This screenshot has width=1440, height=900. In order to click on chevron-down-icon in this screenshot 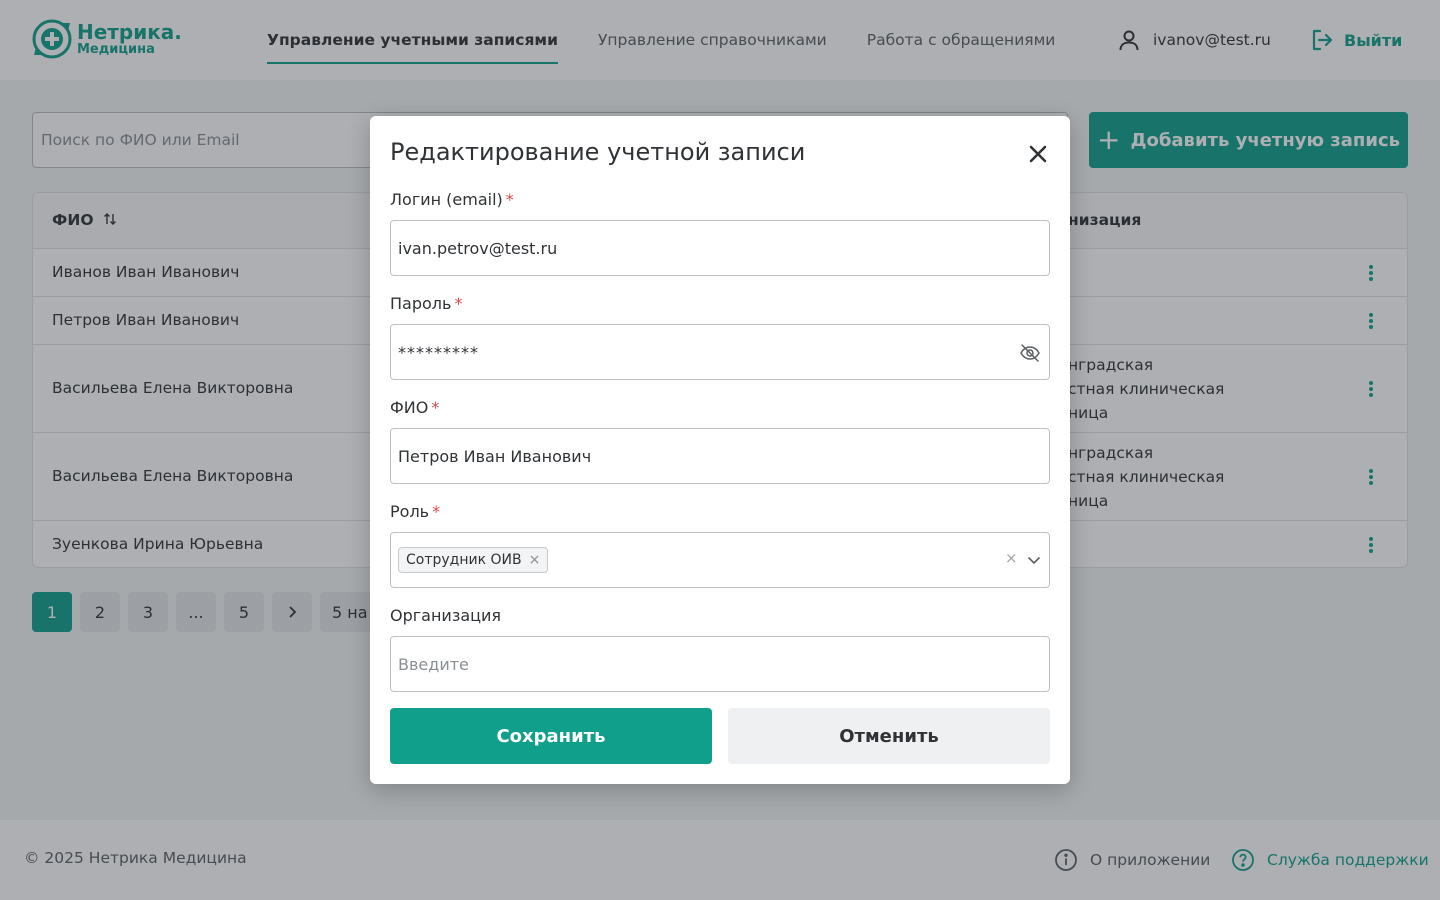, I will do `click(1034, 560)`.